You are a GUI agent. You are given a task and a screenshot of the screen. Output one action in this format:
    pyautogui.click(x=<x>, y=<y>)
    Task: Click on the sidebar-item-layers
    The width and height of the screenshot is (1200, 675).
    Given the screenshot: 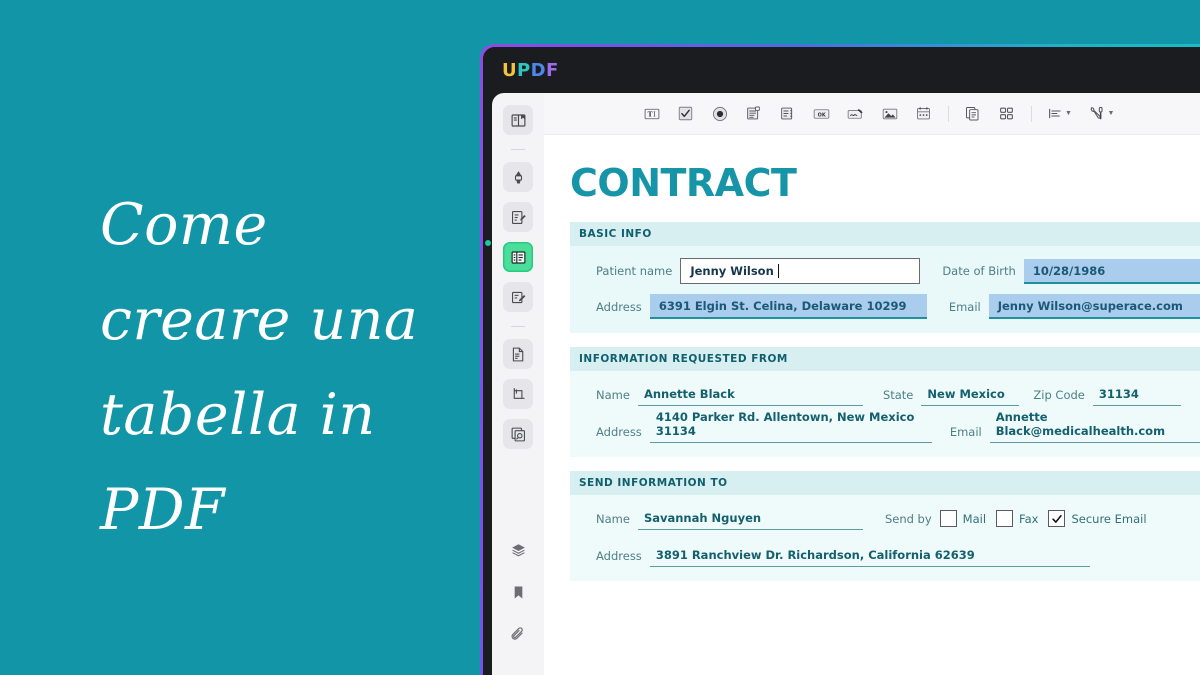 What is the action you would take?
    pyautogui.click(x=518, y=550)
    